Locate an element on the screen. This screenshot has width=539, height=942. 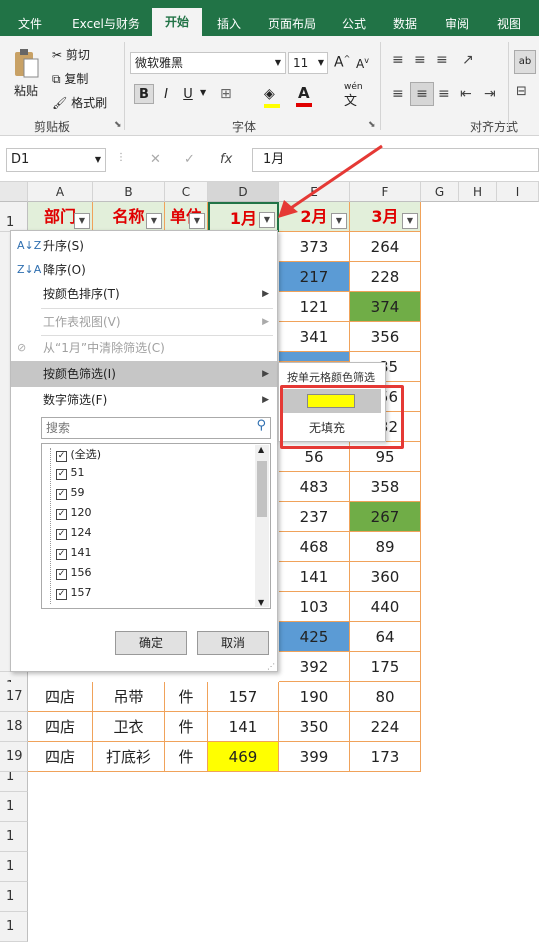
align-top-icon: ≡ is located at coordinates (398, 60).